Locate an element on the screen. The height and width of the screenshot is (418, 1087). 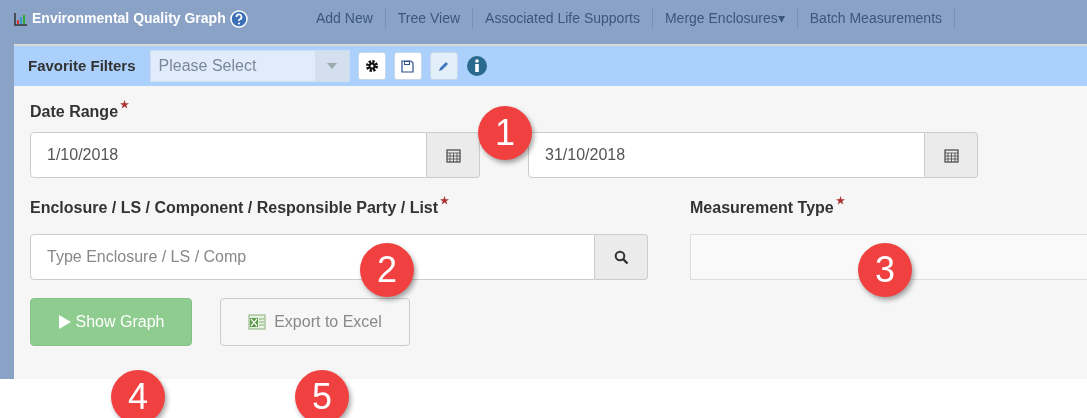
start-date-field: 1/10/2018 is located at coordinates (228, 155).